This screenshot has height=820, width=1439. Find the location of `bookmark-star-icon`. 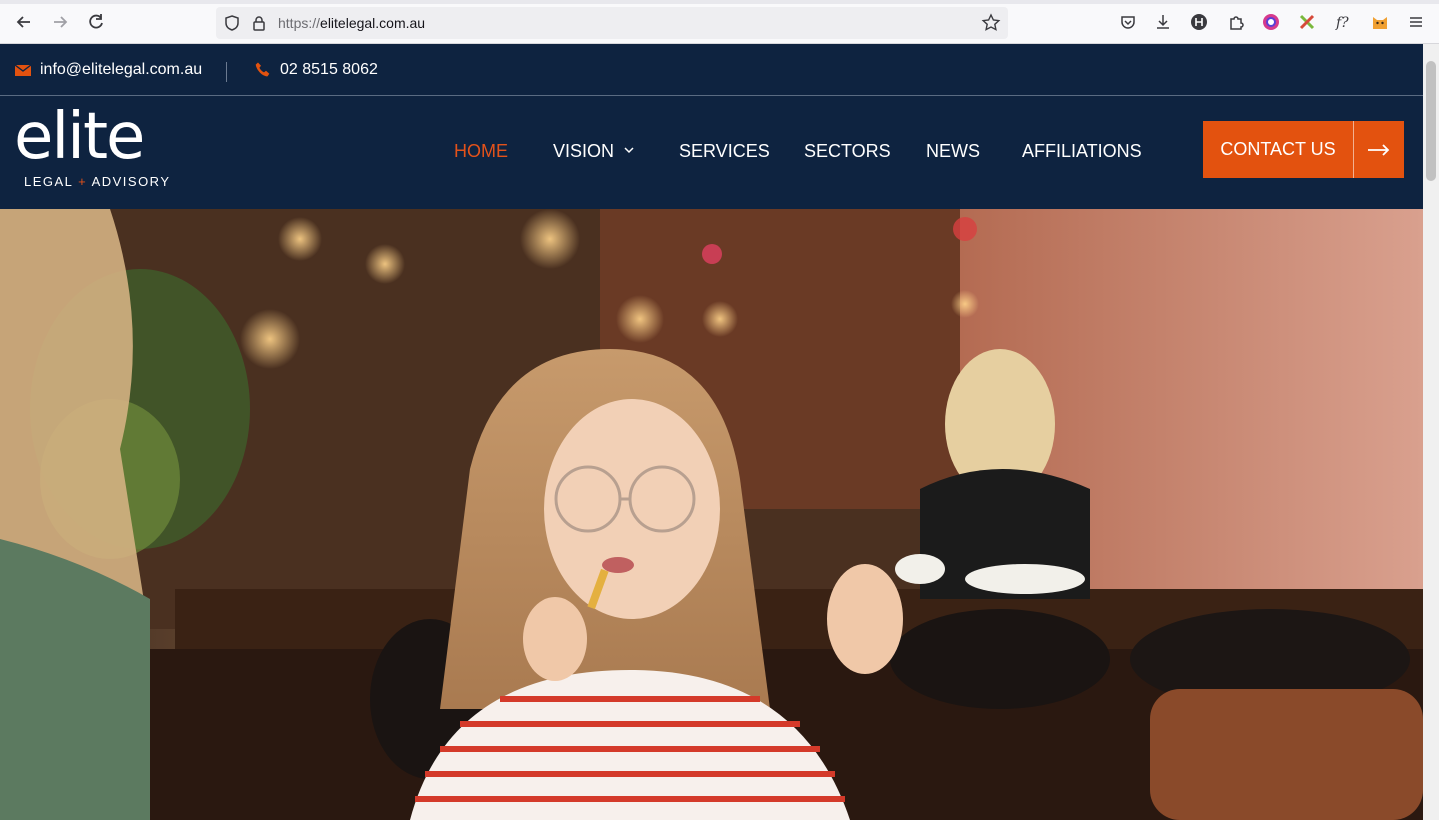

bookmark-star-icon is located at coordinates (991, 23).